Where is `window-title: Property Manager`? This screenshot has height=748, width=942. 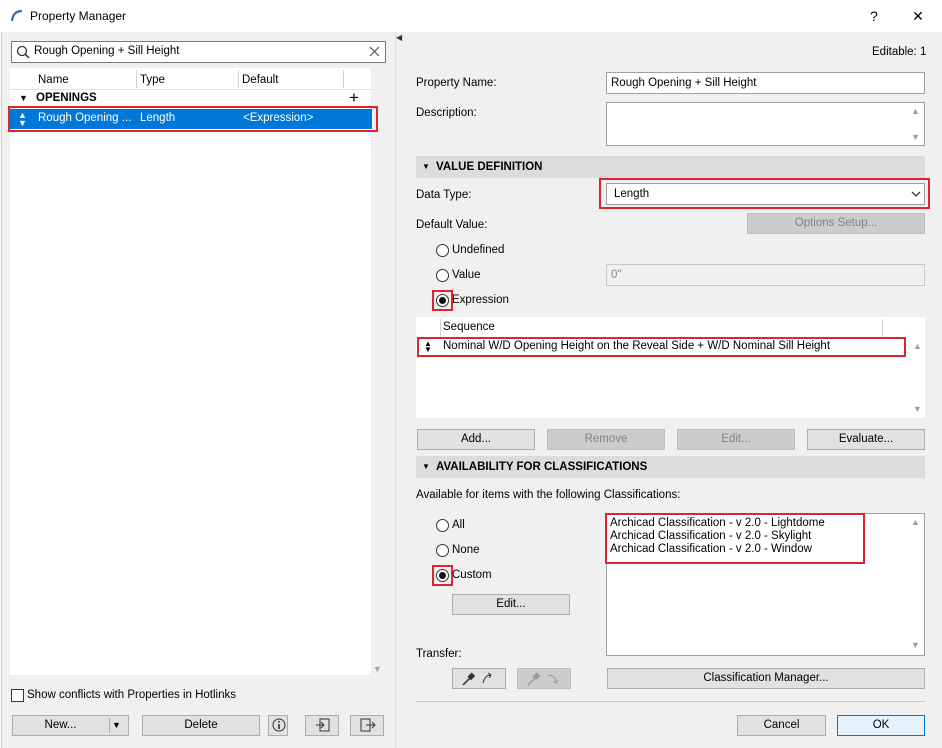
window-title: Property Manager is located at coordinates (78, 16).